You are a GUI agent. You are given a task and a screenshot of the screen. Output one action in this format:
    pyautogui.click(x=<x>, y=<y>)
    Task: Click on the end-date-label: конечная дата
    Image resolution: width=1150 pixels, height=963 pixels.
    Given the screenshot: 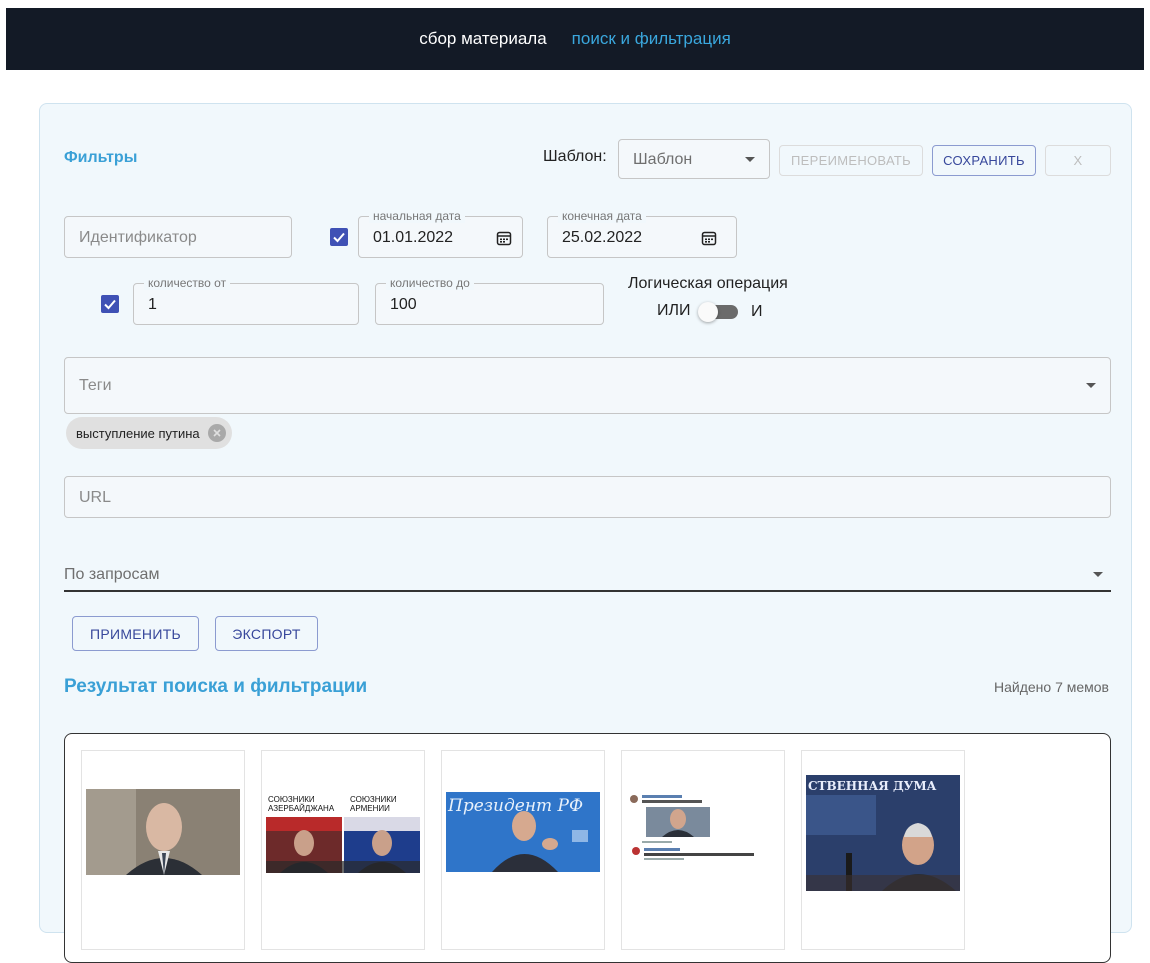 What is the action you would take?
    pyautogui.click(x=602, y=216)
    